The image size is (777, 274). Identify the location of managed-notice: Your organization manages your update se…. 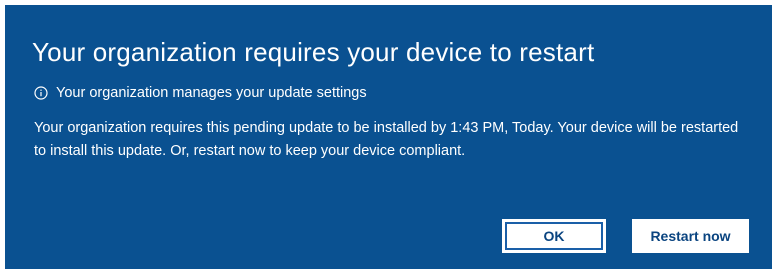
(200, 93).